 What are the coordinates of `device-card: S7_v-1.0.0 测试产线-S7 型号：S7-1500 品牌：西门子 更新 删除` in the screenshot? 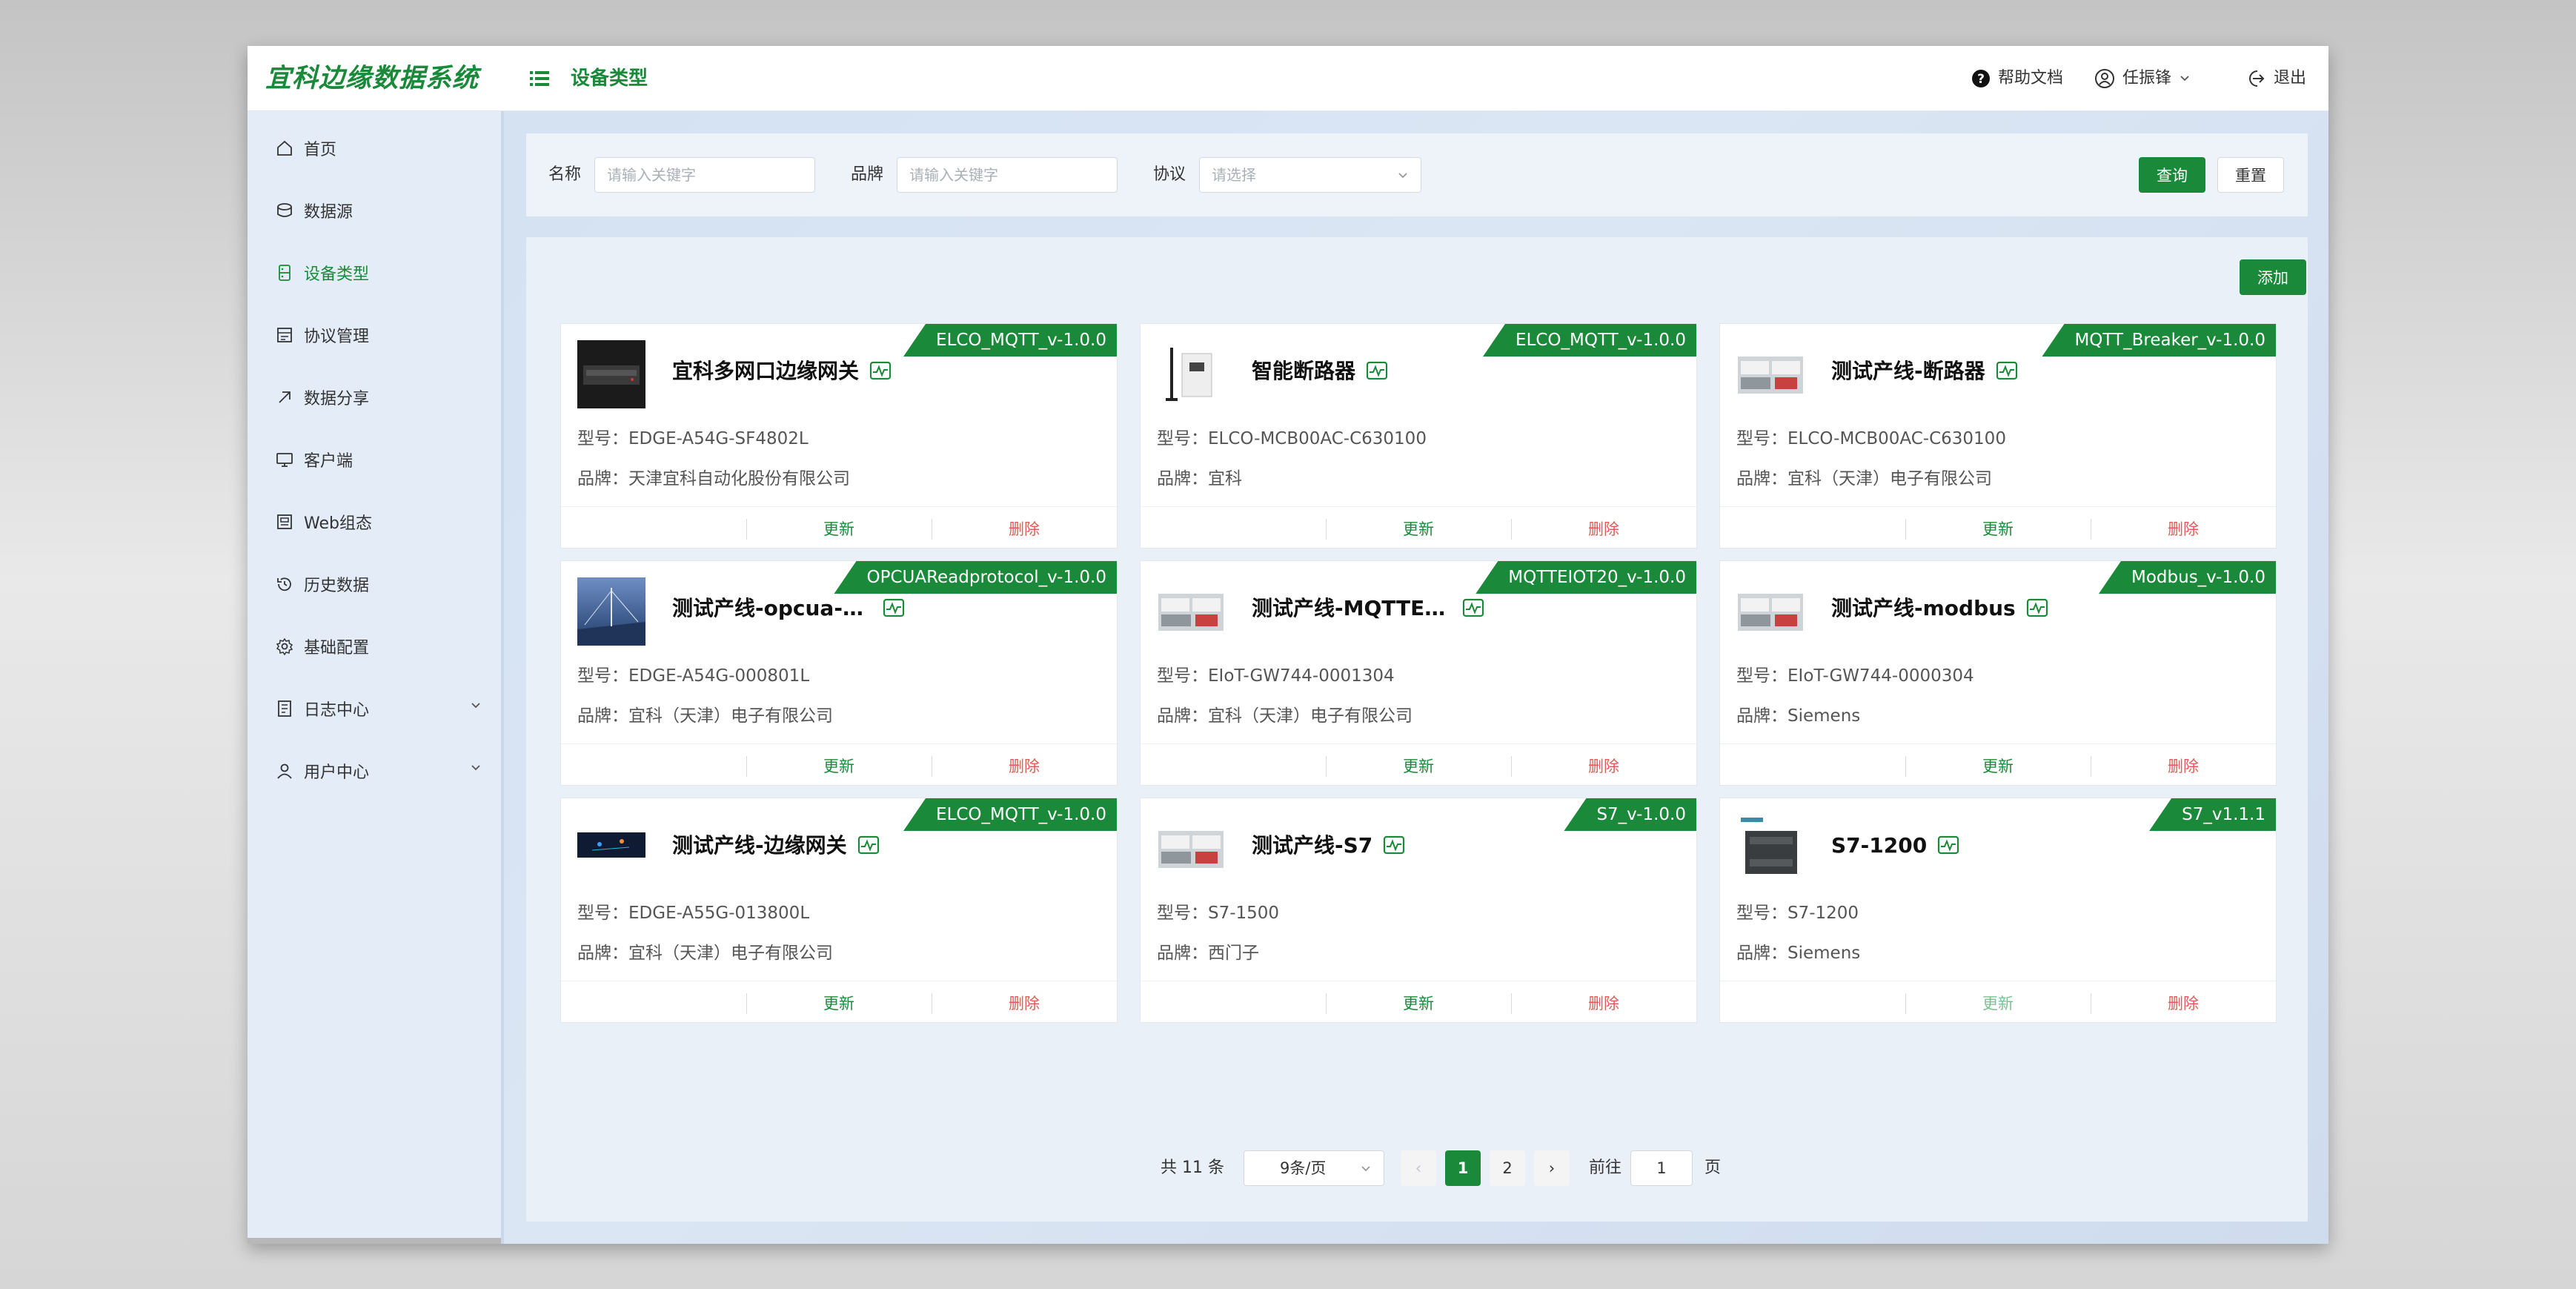 It's located at (1418, 911).